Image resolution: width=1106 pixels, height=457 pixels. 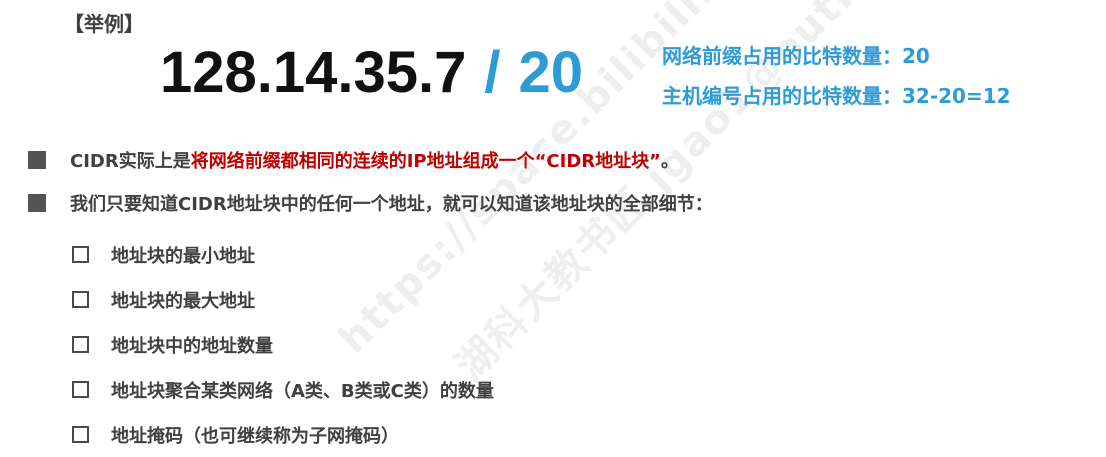 What do you see at coordinates (183, 256) in the screenshot?
I see `list-item-label: 地址块的最小地址` at bounding box center [183, 256].